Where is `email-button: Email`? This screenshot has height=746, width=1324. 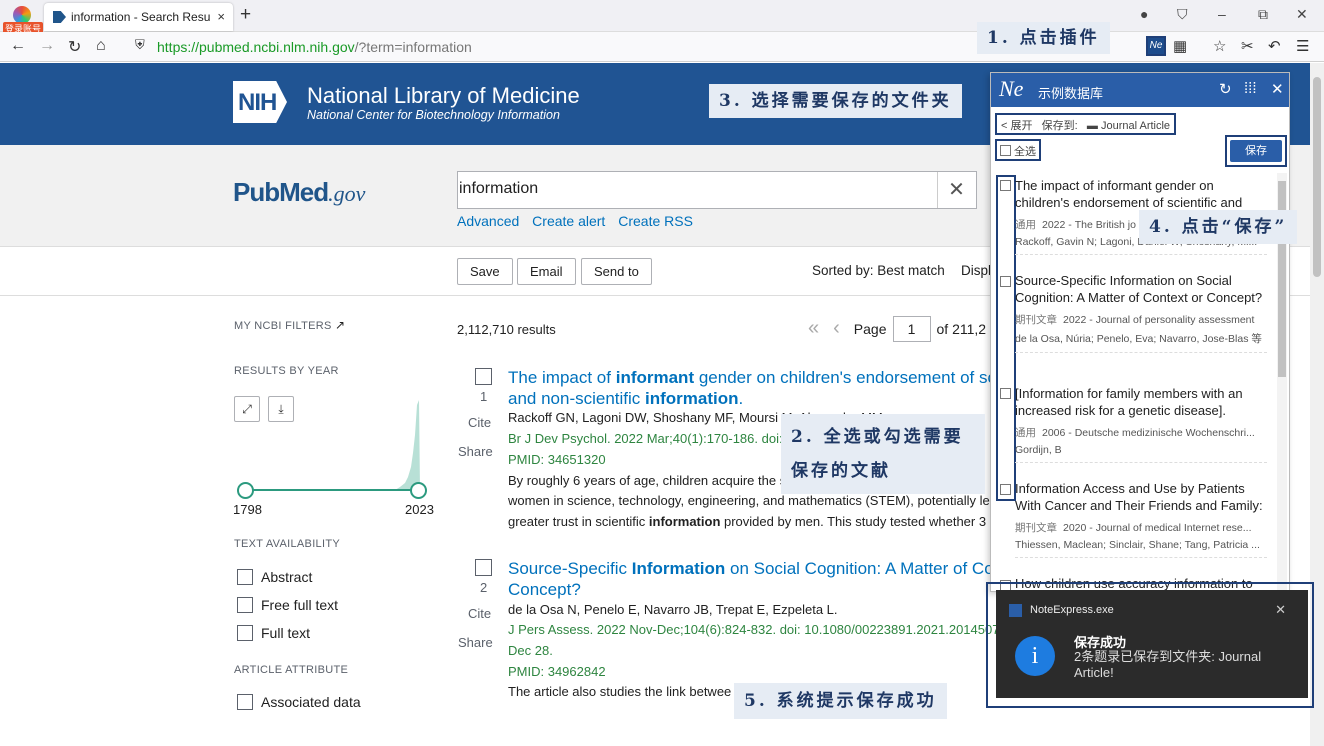 email-button: Email is located at coordinates (546, 271).